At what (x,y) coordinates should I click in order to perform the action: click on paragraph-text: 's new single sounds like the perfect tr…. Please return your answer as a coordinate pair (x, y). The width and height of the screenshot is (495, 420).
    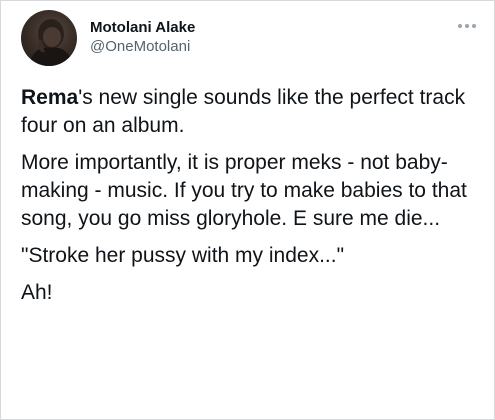
    Looking at the image, I should click on (243, 111).